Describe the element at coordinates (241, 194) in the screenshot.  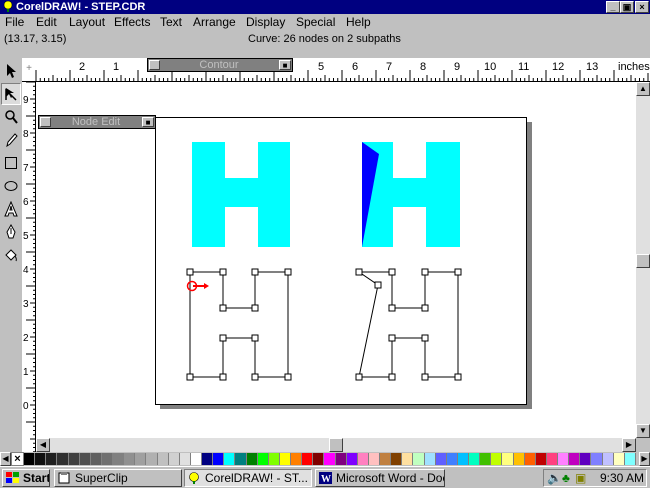
I see `filled-h-shape` at that location.